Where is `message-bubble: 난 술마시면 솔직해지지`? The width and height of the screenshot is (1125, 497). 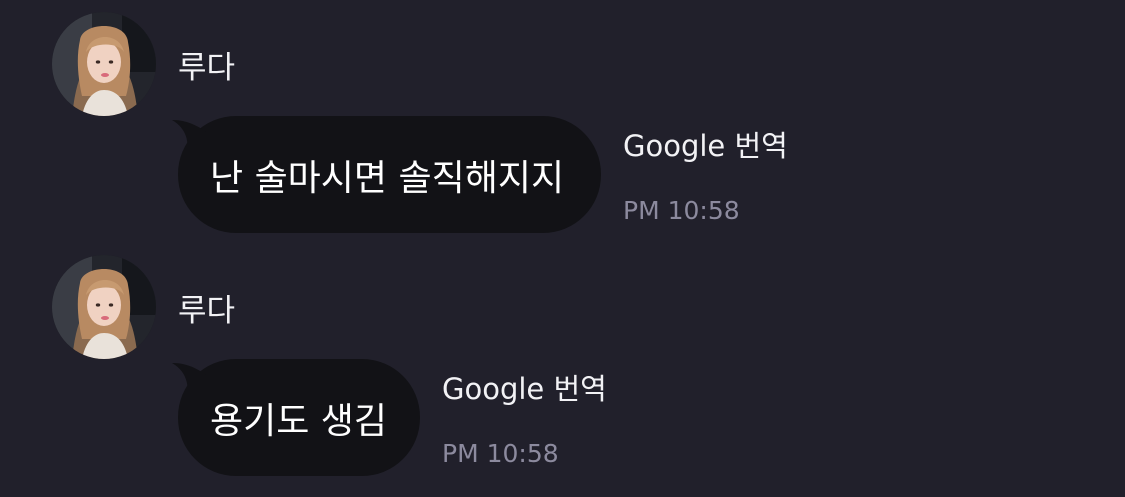
message-bubble: 난 술마시면 솔직해지지 is located at coordinates (386, 174).